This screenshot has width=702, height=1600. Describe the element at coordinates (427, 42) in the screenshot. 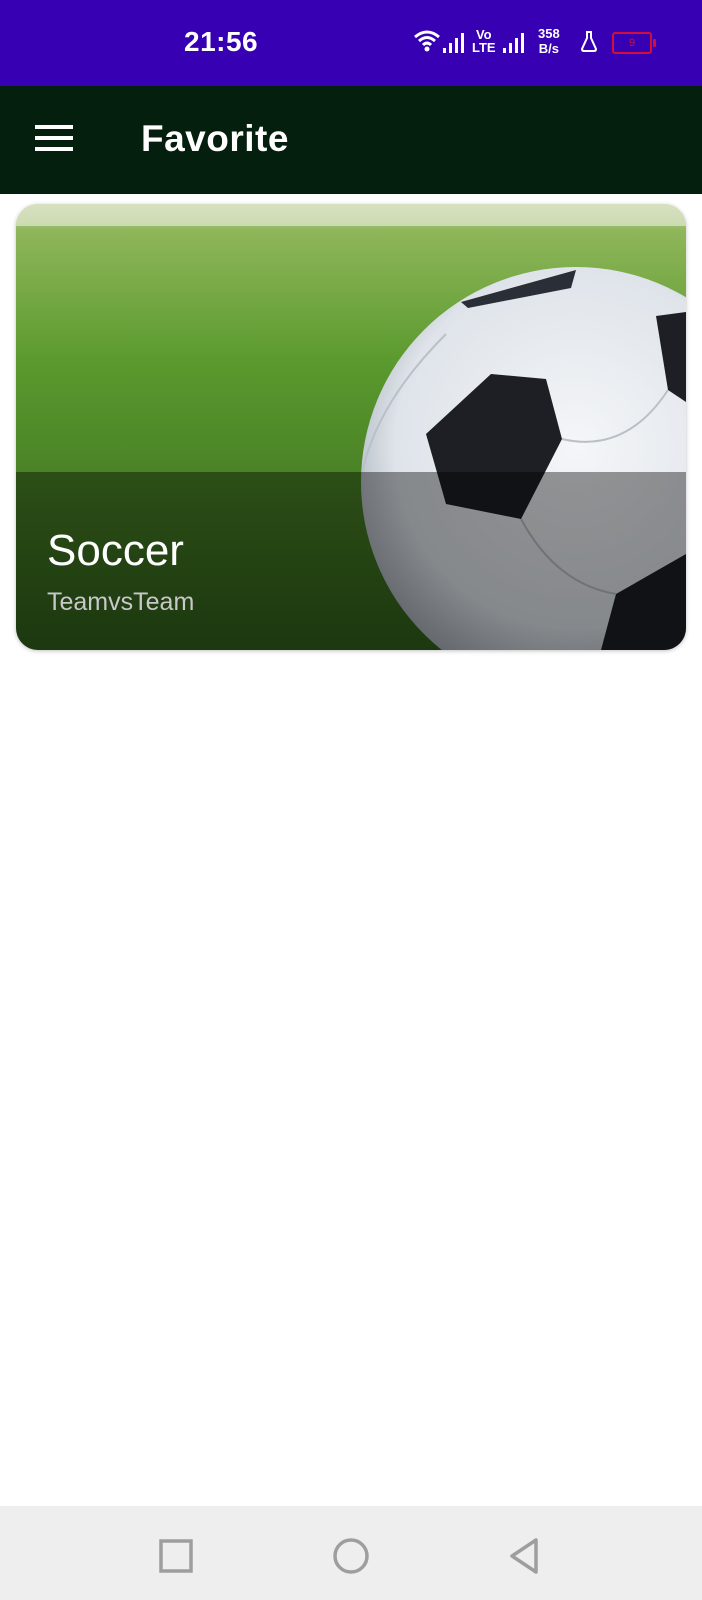

I see `wifi-icon` at that location.